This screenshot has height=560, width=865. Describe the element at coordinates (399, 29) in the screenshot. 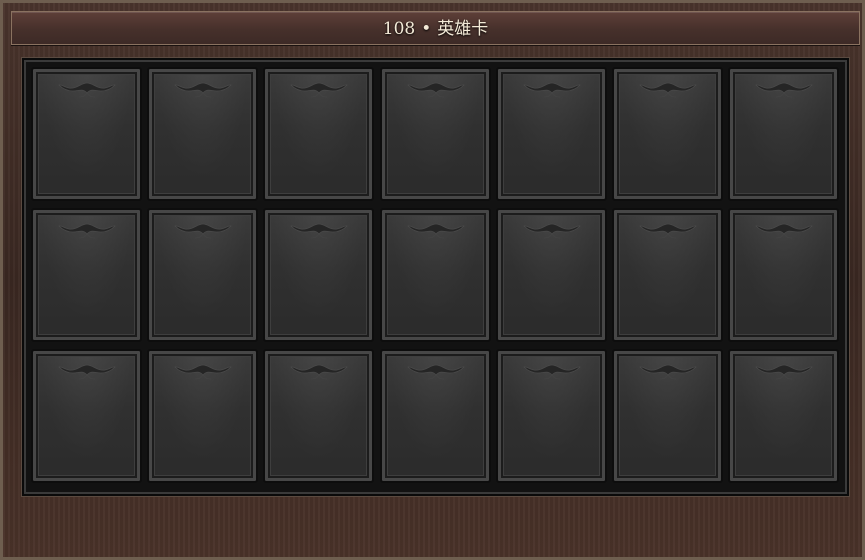

I see `title-number: 108` at that location.